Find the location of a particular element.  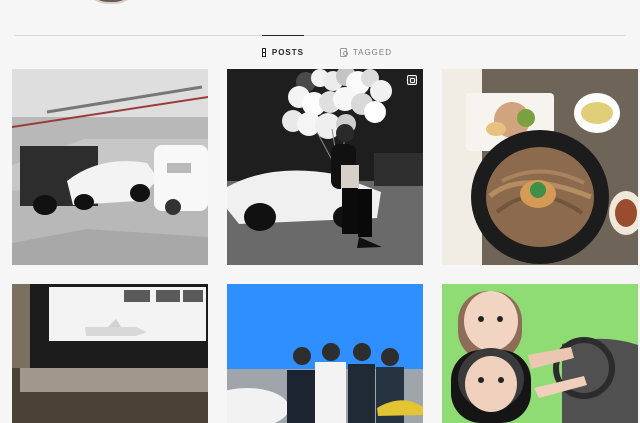

post-balloons-supercar is located at coordinates (325, 167).